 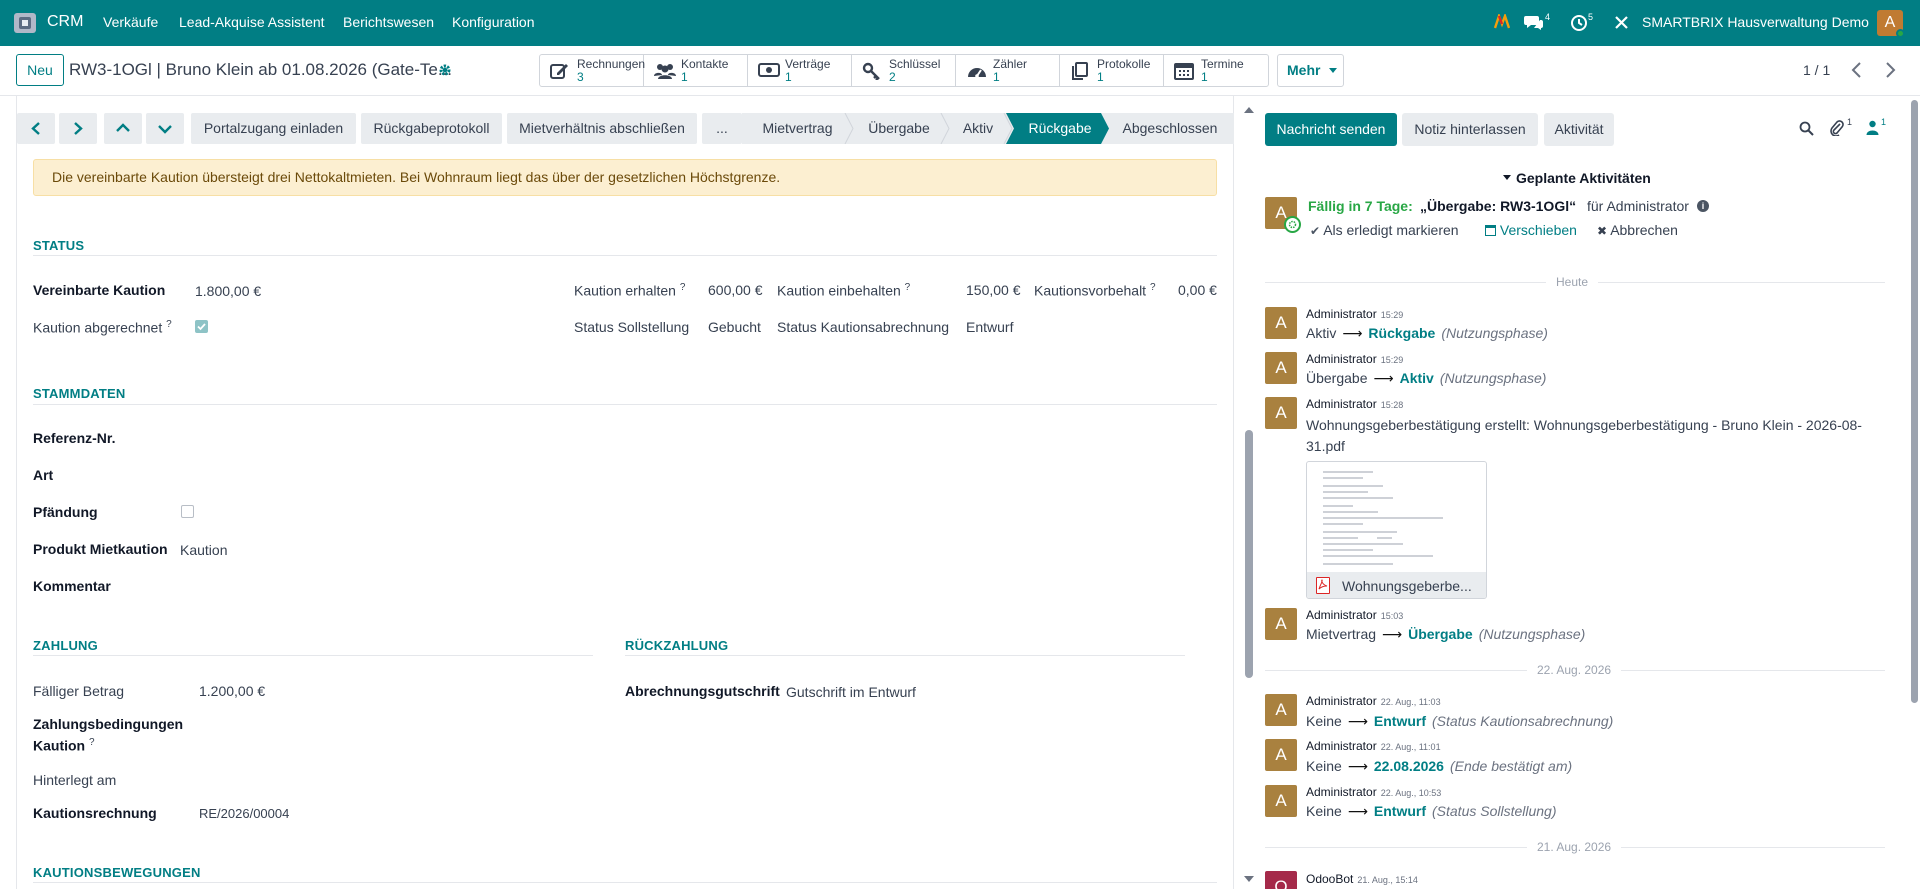 I want to click on follower-icon, so click(x=1872, y=127).